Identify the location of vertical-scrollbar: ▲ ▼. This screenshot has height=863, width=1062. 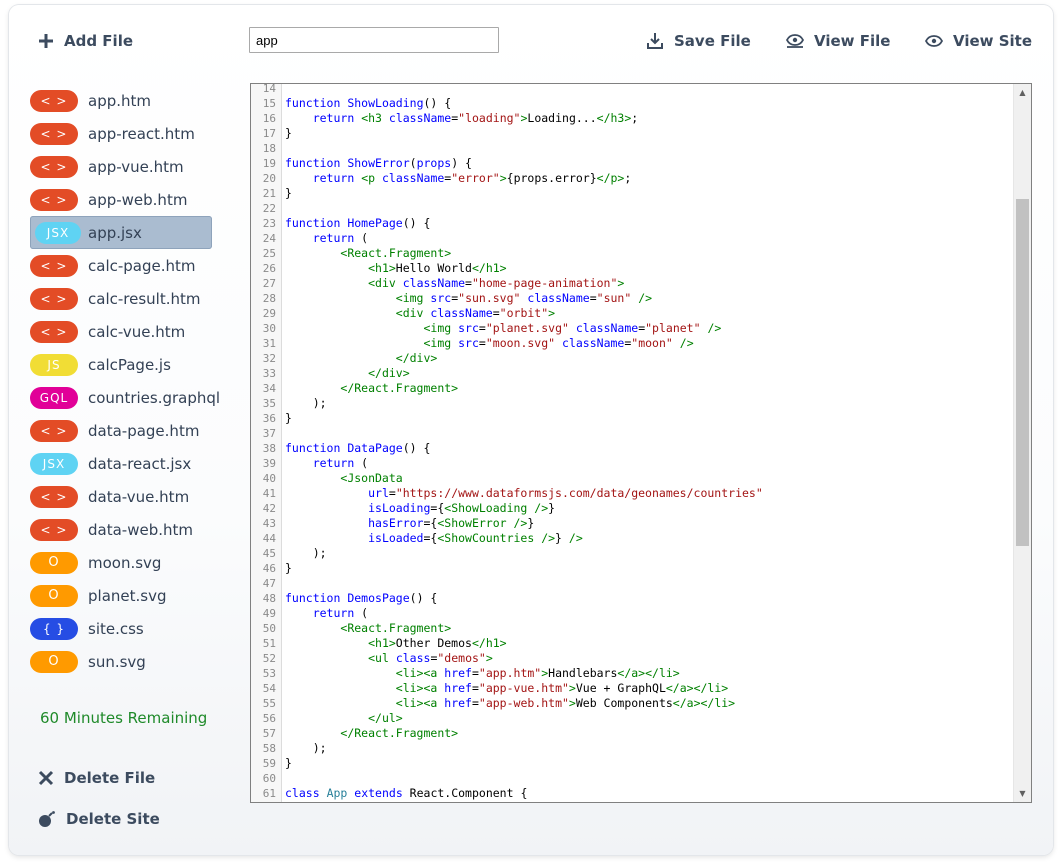
(1022, 443).